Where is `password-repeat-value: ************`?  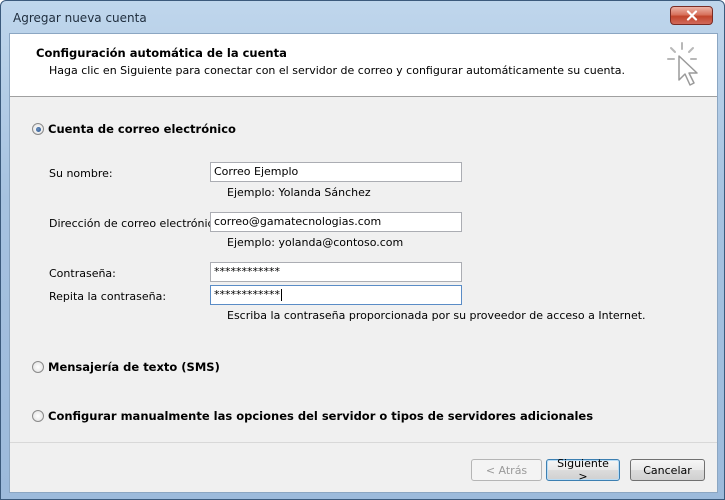 password-repeat-value: ************ is located at coordinates (247, 294).